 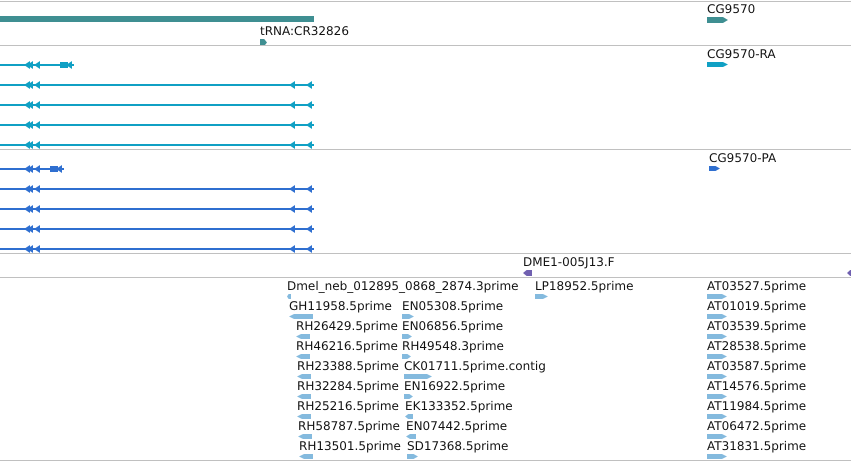 I want to click on feature-label: RH58787.5prime, so click(x=349, y=426).